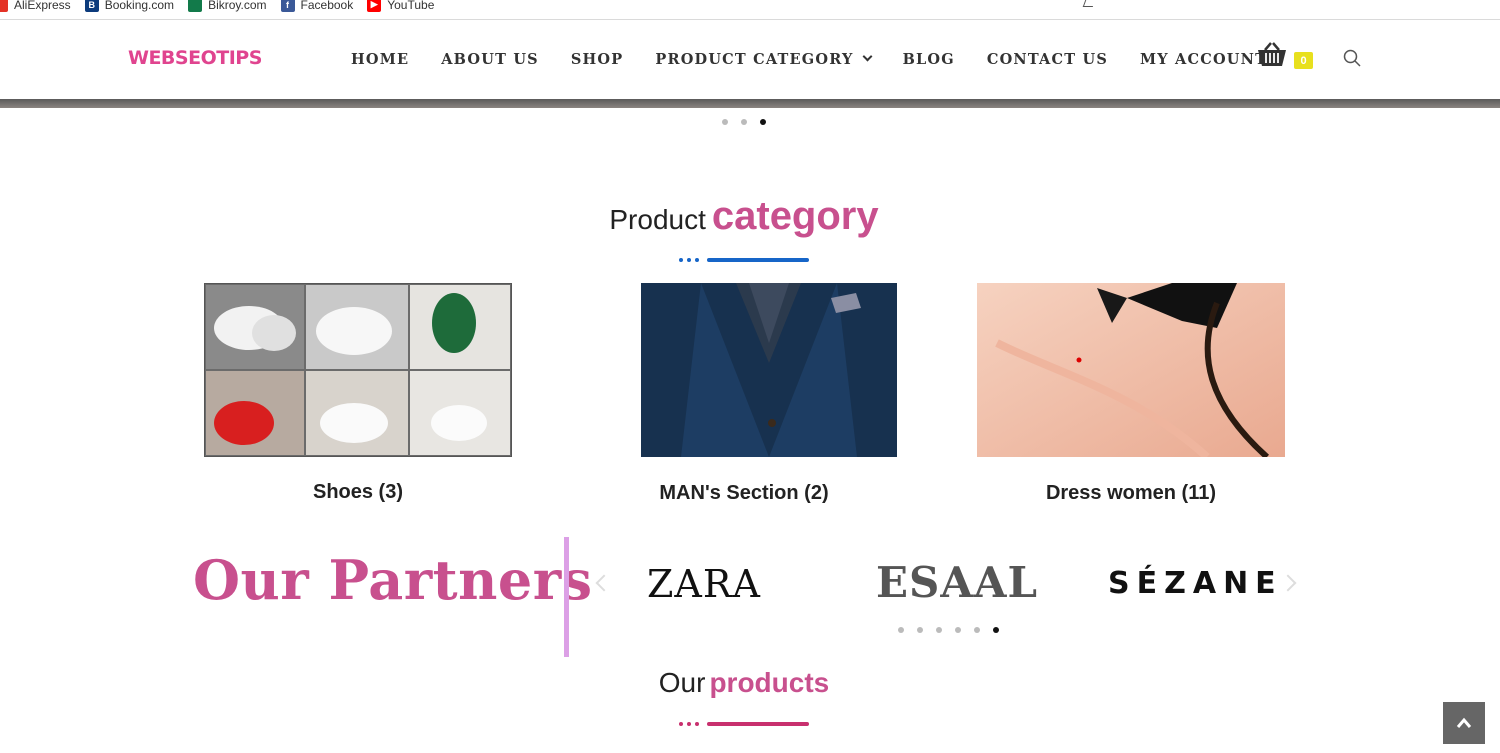 The height and width of the screenshot is (753, 1500). I want to click on products-heading-divider, so click(744, 724).